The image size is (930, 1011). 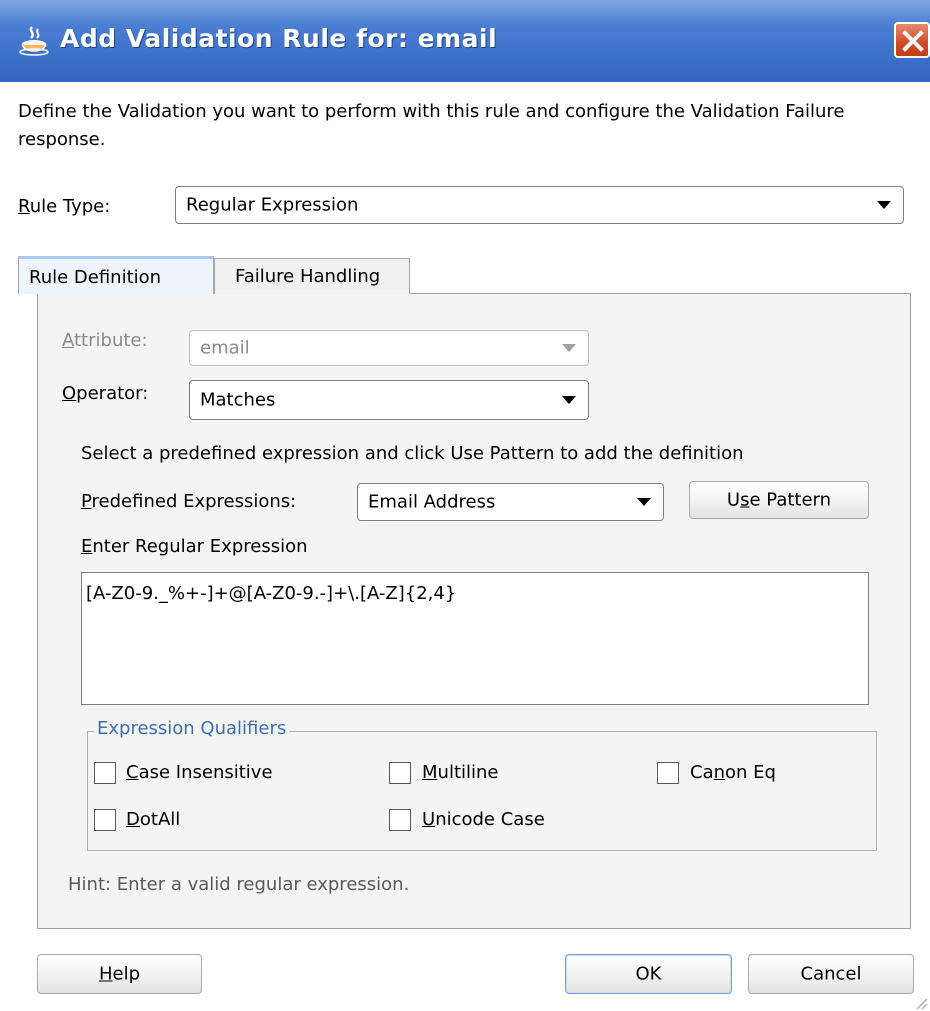 What do you see at coordinates (95, 277) in the screenshot?
I see `tab-rule-definition-label: Rule Definition` at bounding box center [95, 277].